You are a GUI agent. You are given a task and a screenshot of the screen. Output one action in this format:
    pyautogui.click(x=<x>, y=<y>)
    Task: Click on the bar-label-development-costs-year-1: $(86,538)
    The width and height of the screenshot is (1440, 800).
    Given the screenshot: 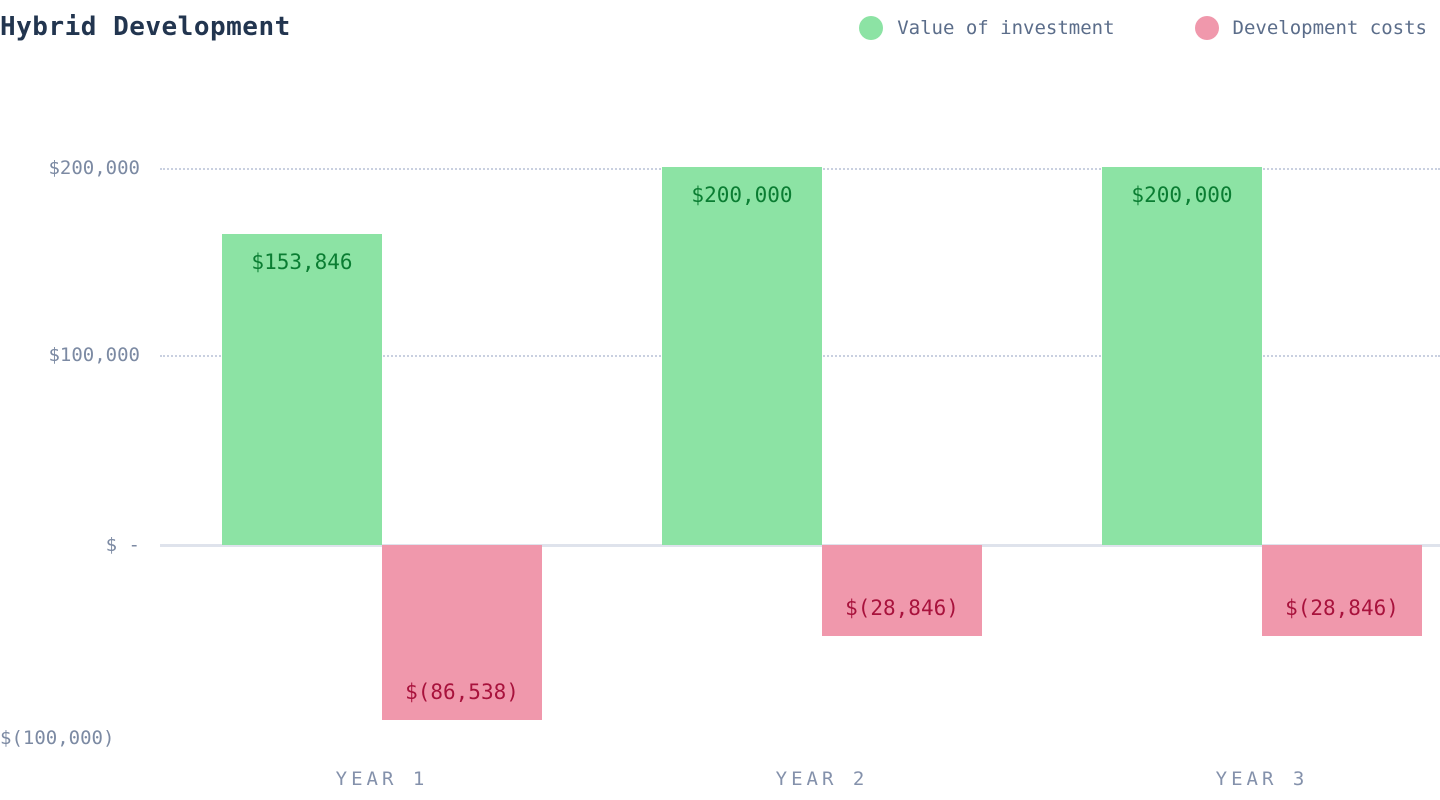 What is the action you would take?
    pyautogui.click(x=462, y=692)
    